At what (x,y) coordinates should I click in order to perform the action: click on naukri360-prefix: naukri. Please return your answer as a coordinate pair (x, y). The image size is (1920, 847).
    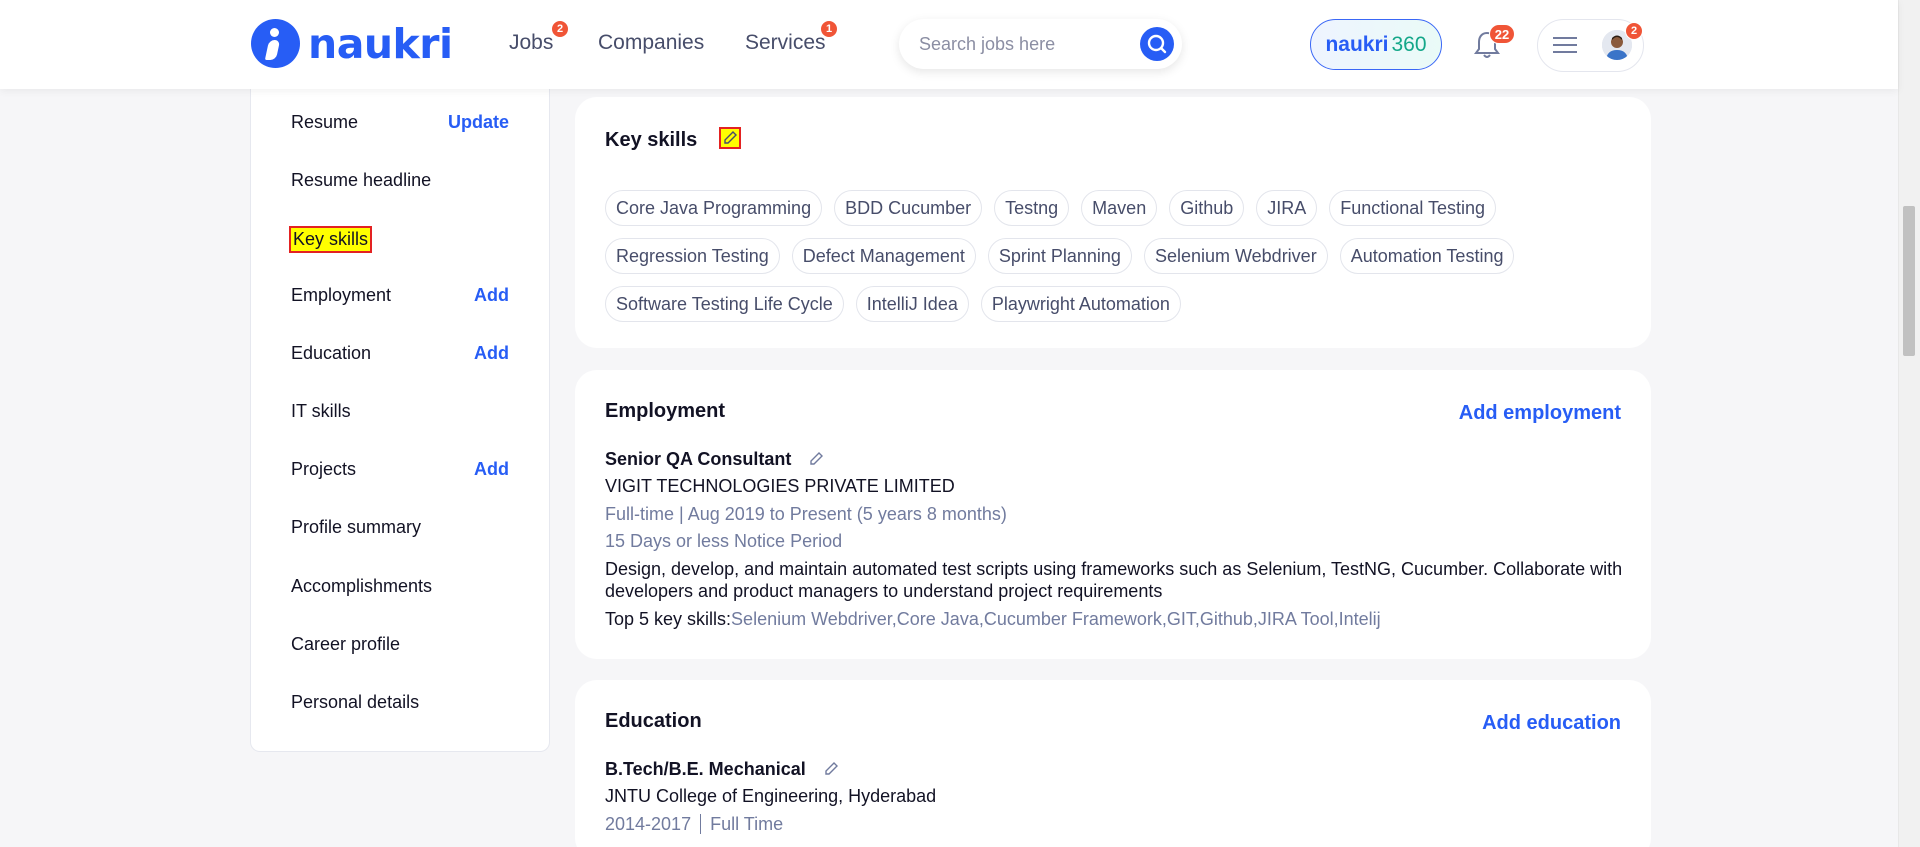
    Looking at the image, I should click on (1357, 44).